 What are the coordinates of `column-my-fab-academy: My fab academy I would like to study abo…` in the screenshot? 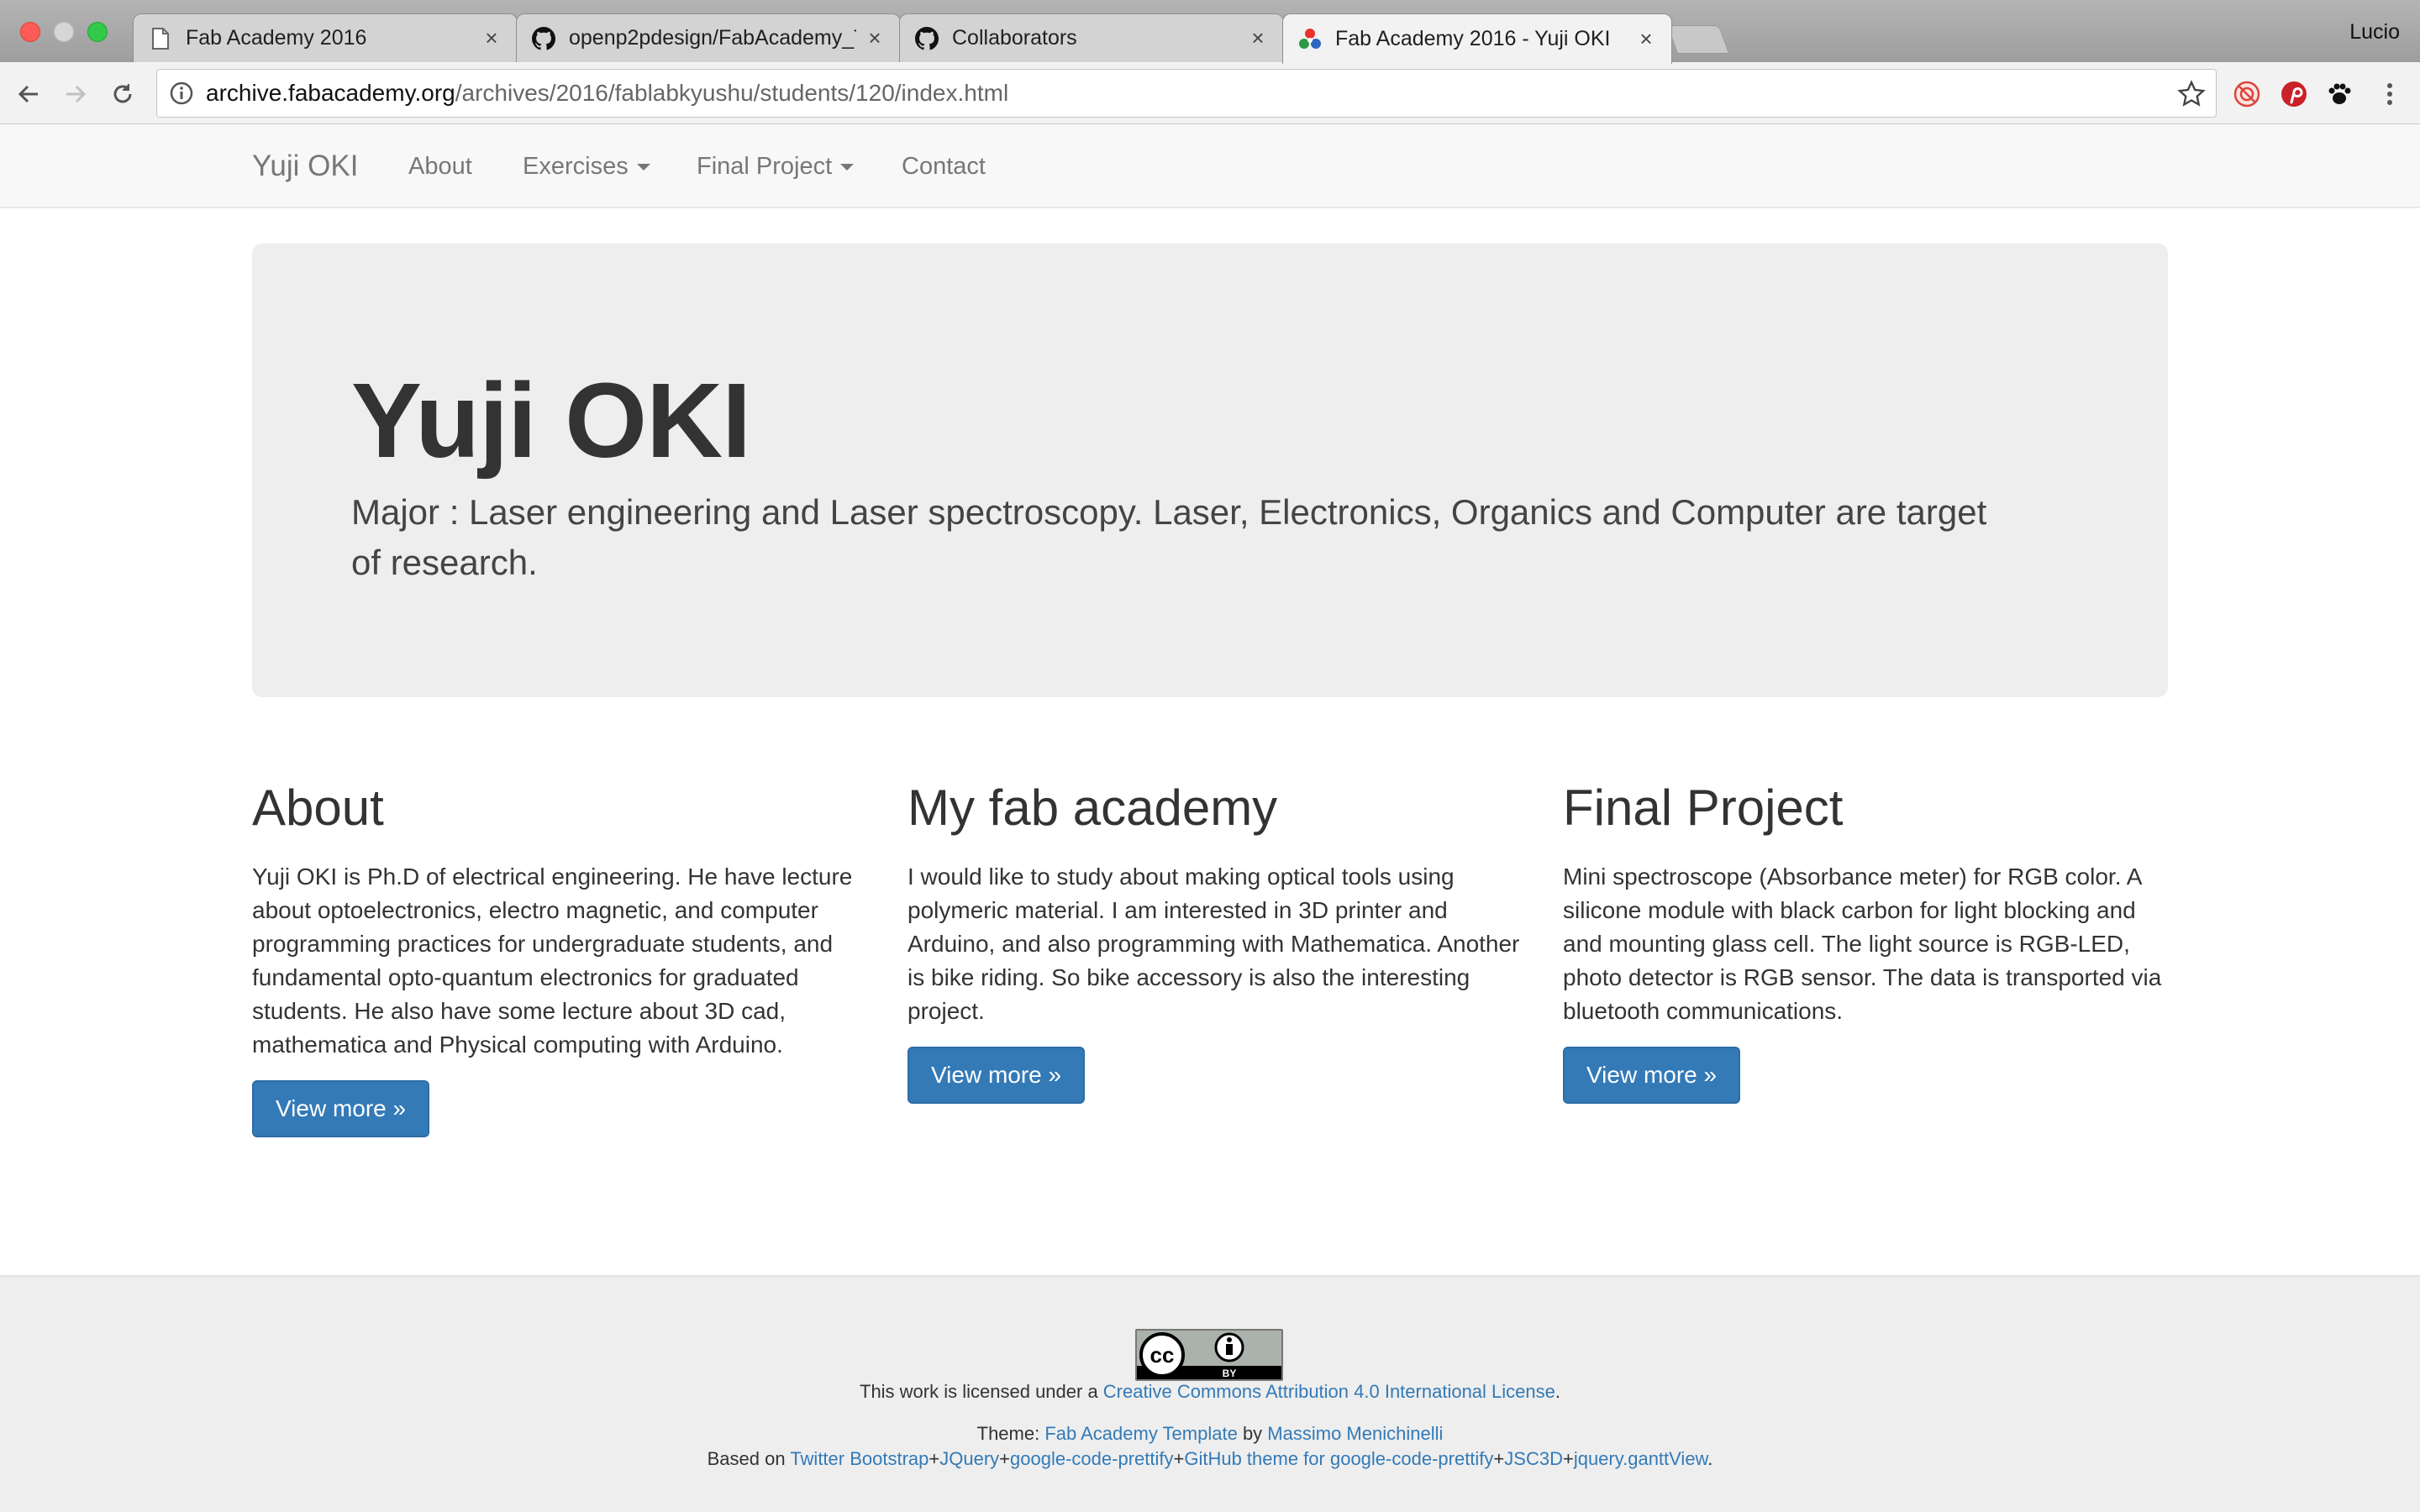 It's located at (1214, 938).